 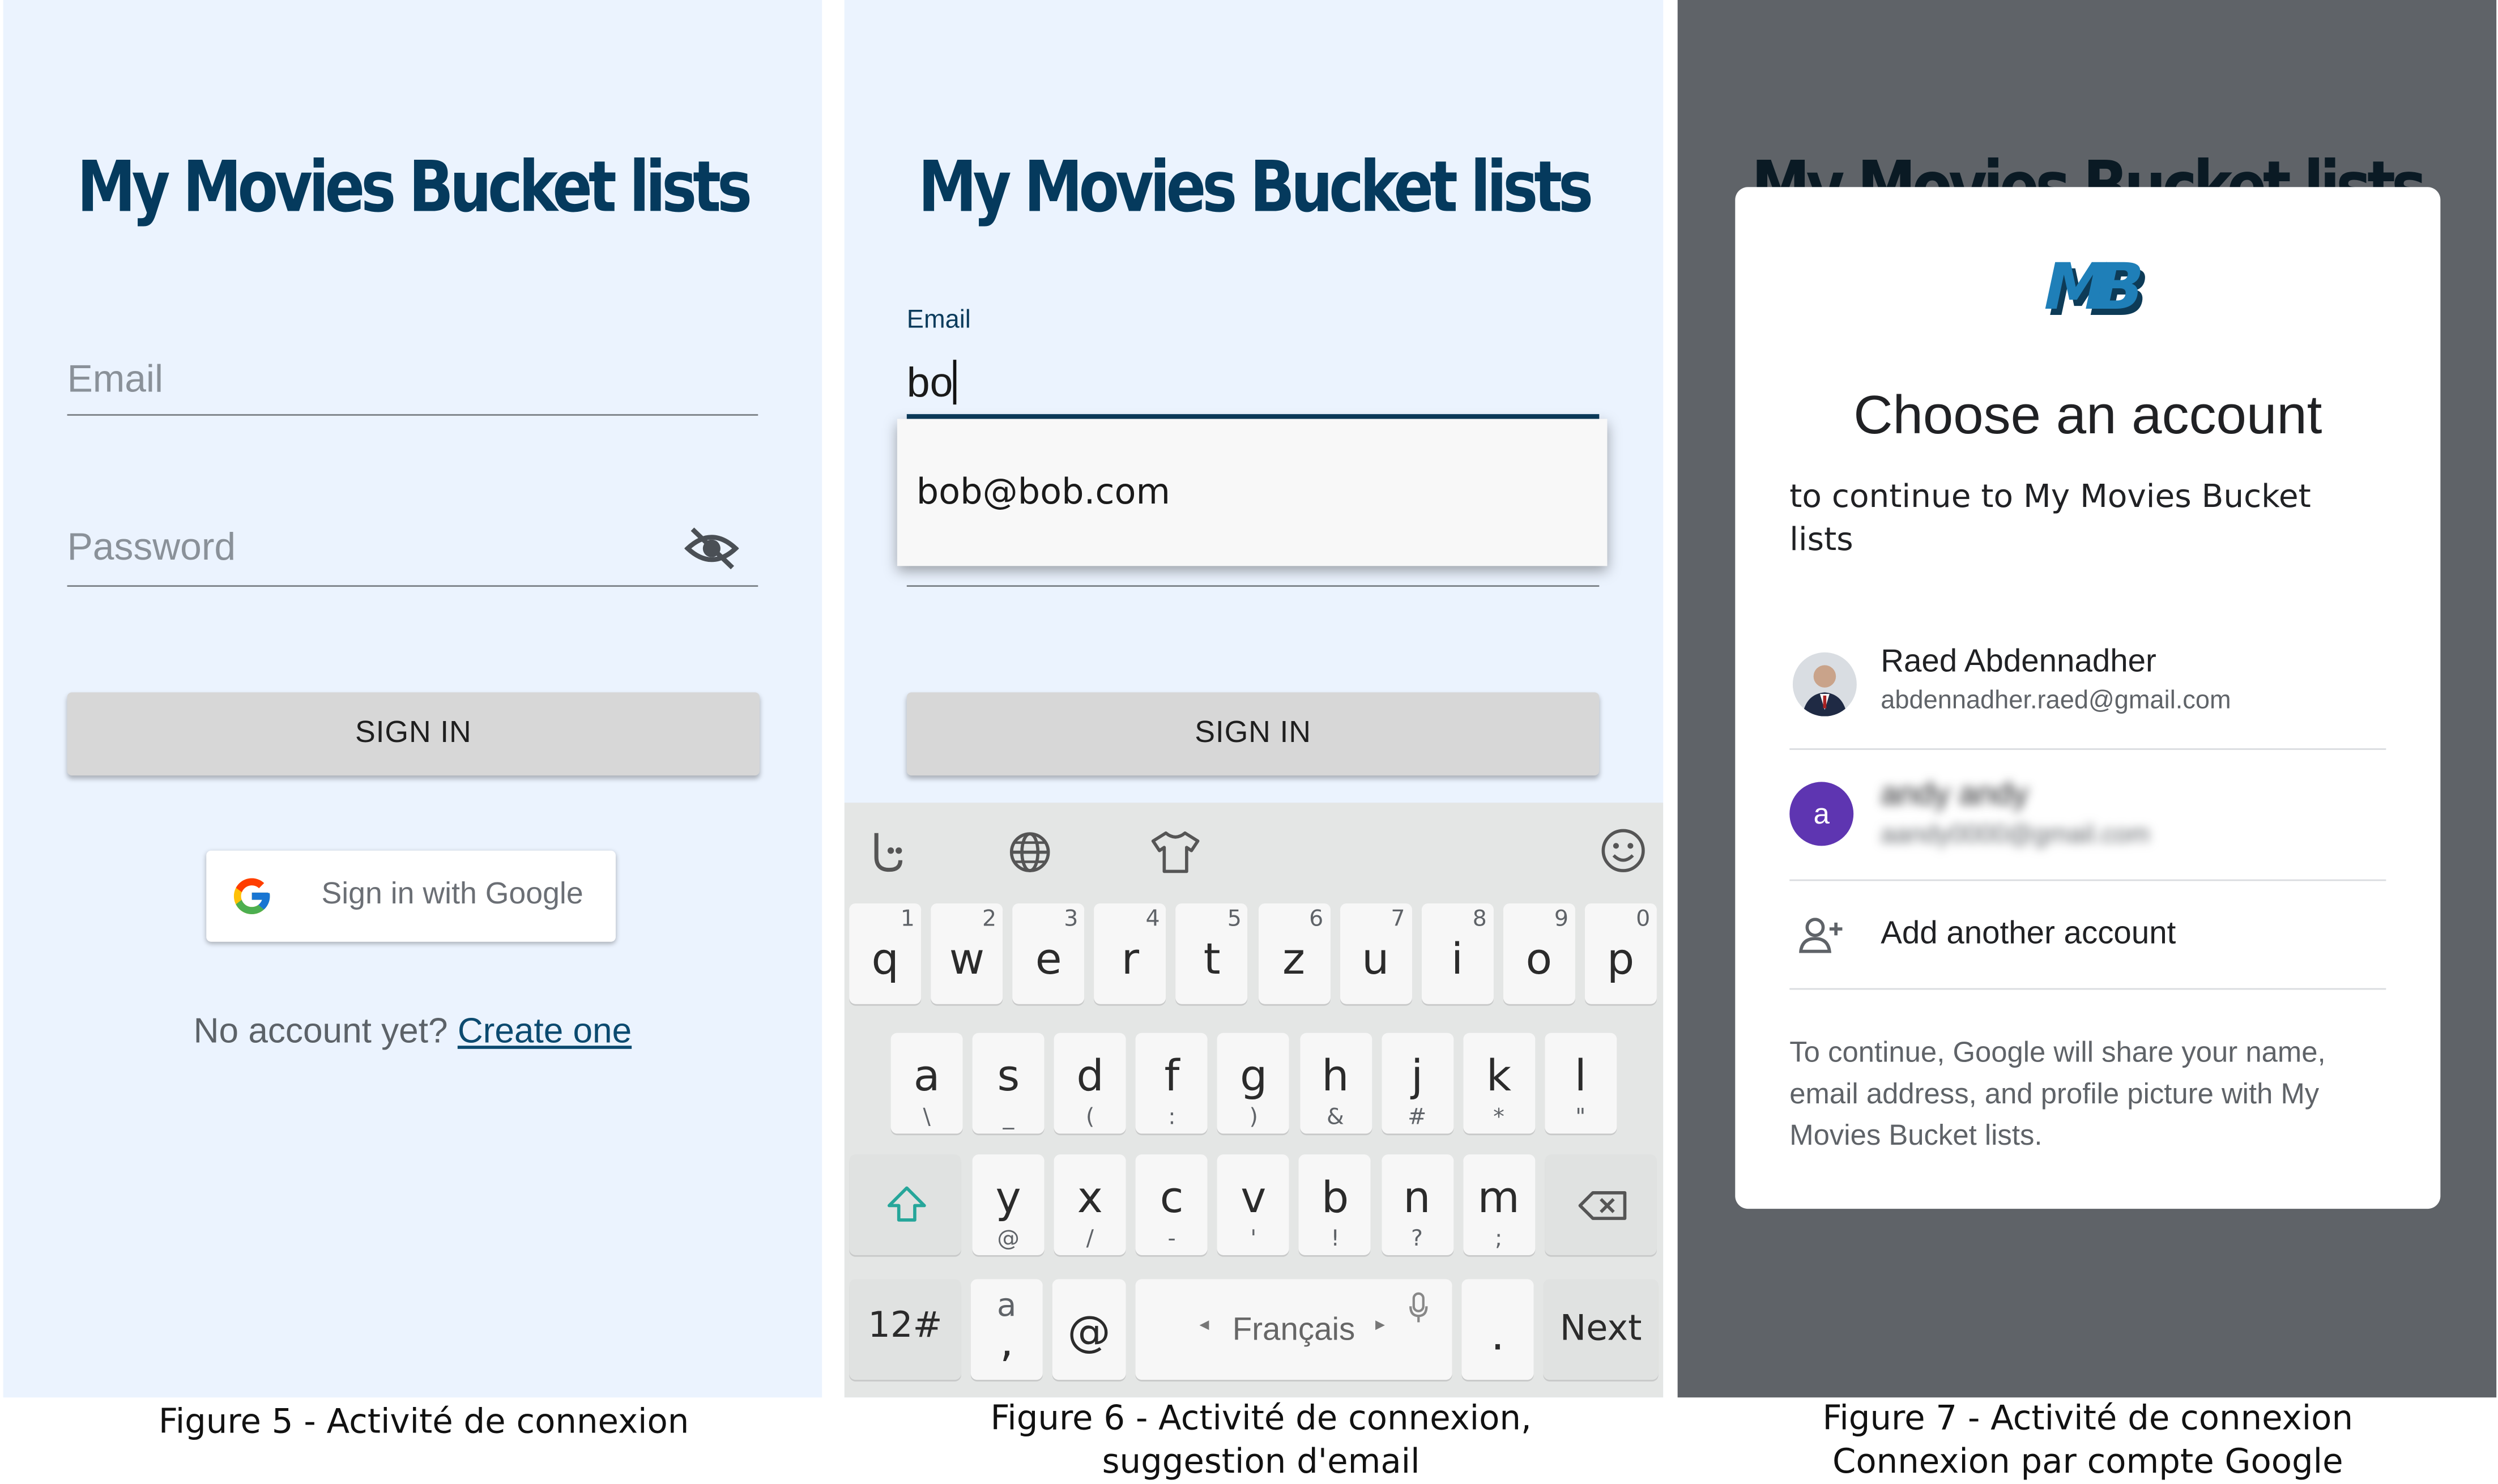 I want to click on shift-key, so click(x=905, y=1204).